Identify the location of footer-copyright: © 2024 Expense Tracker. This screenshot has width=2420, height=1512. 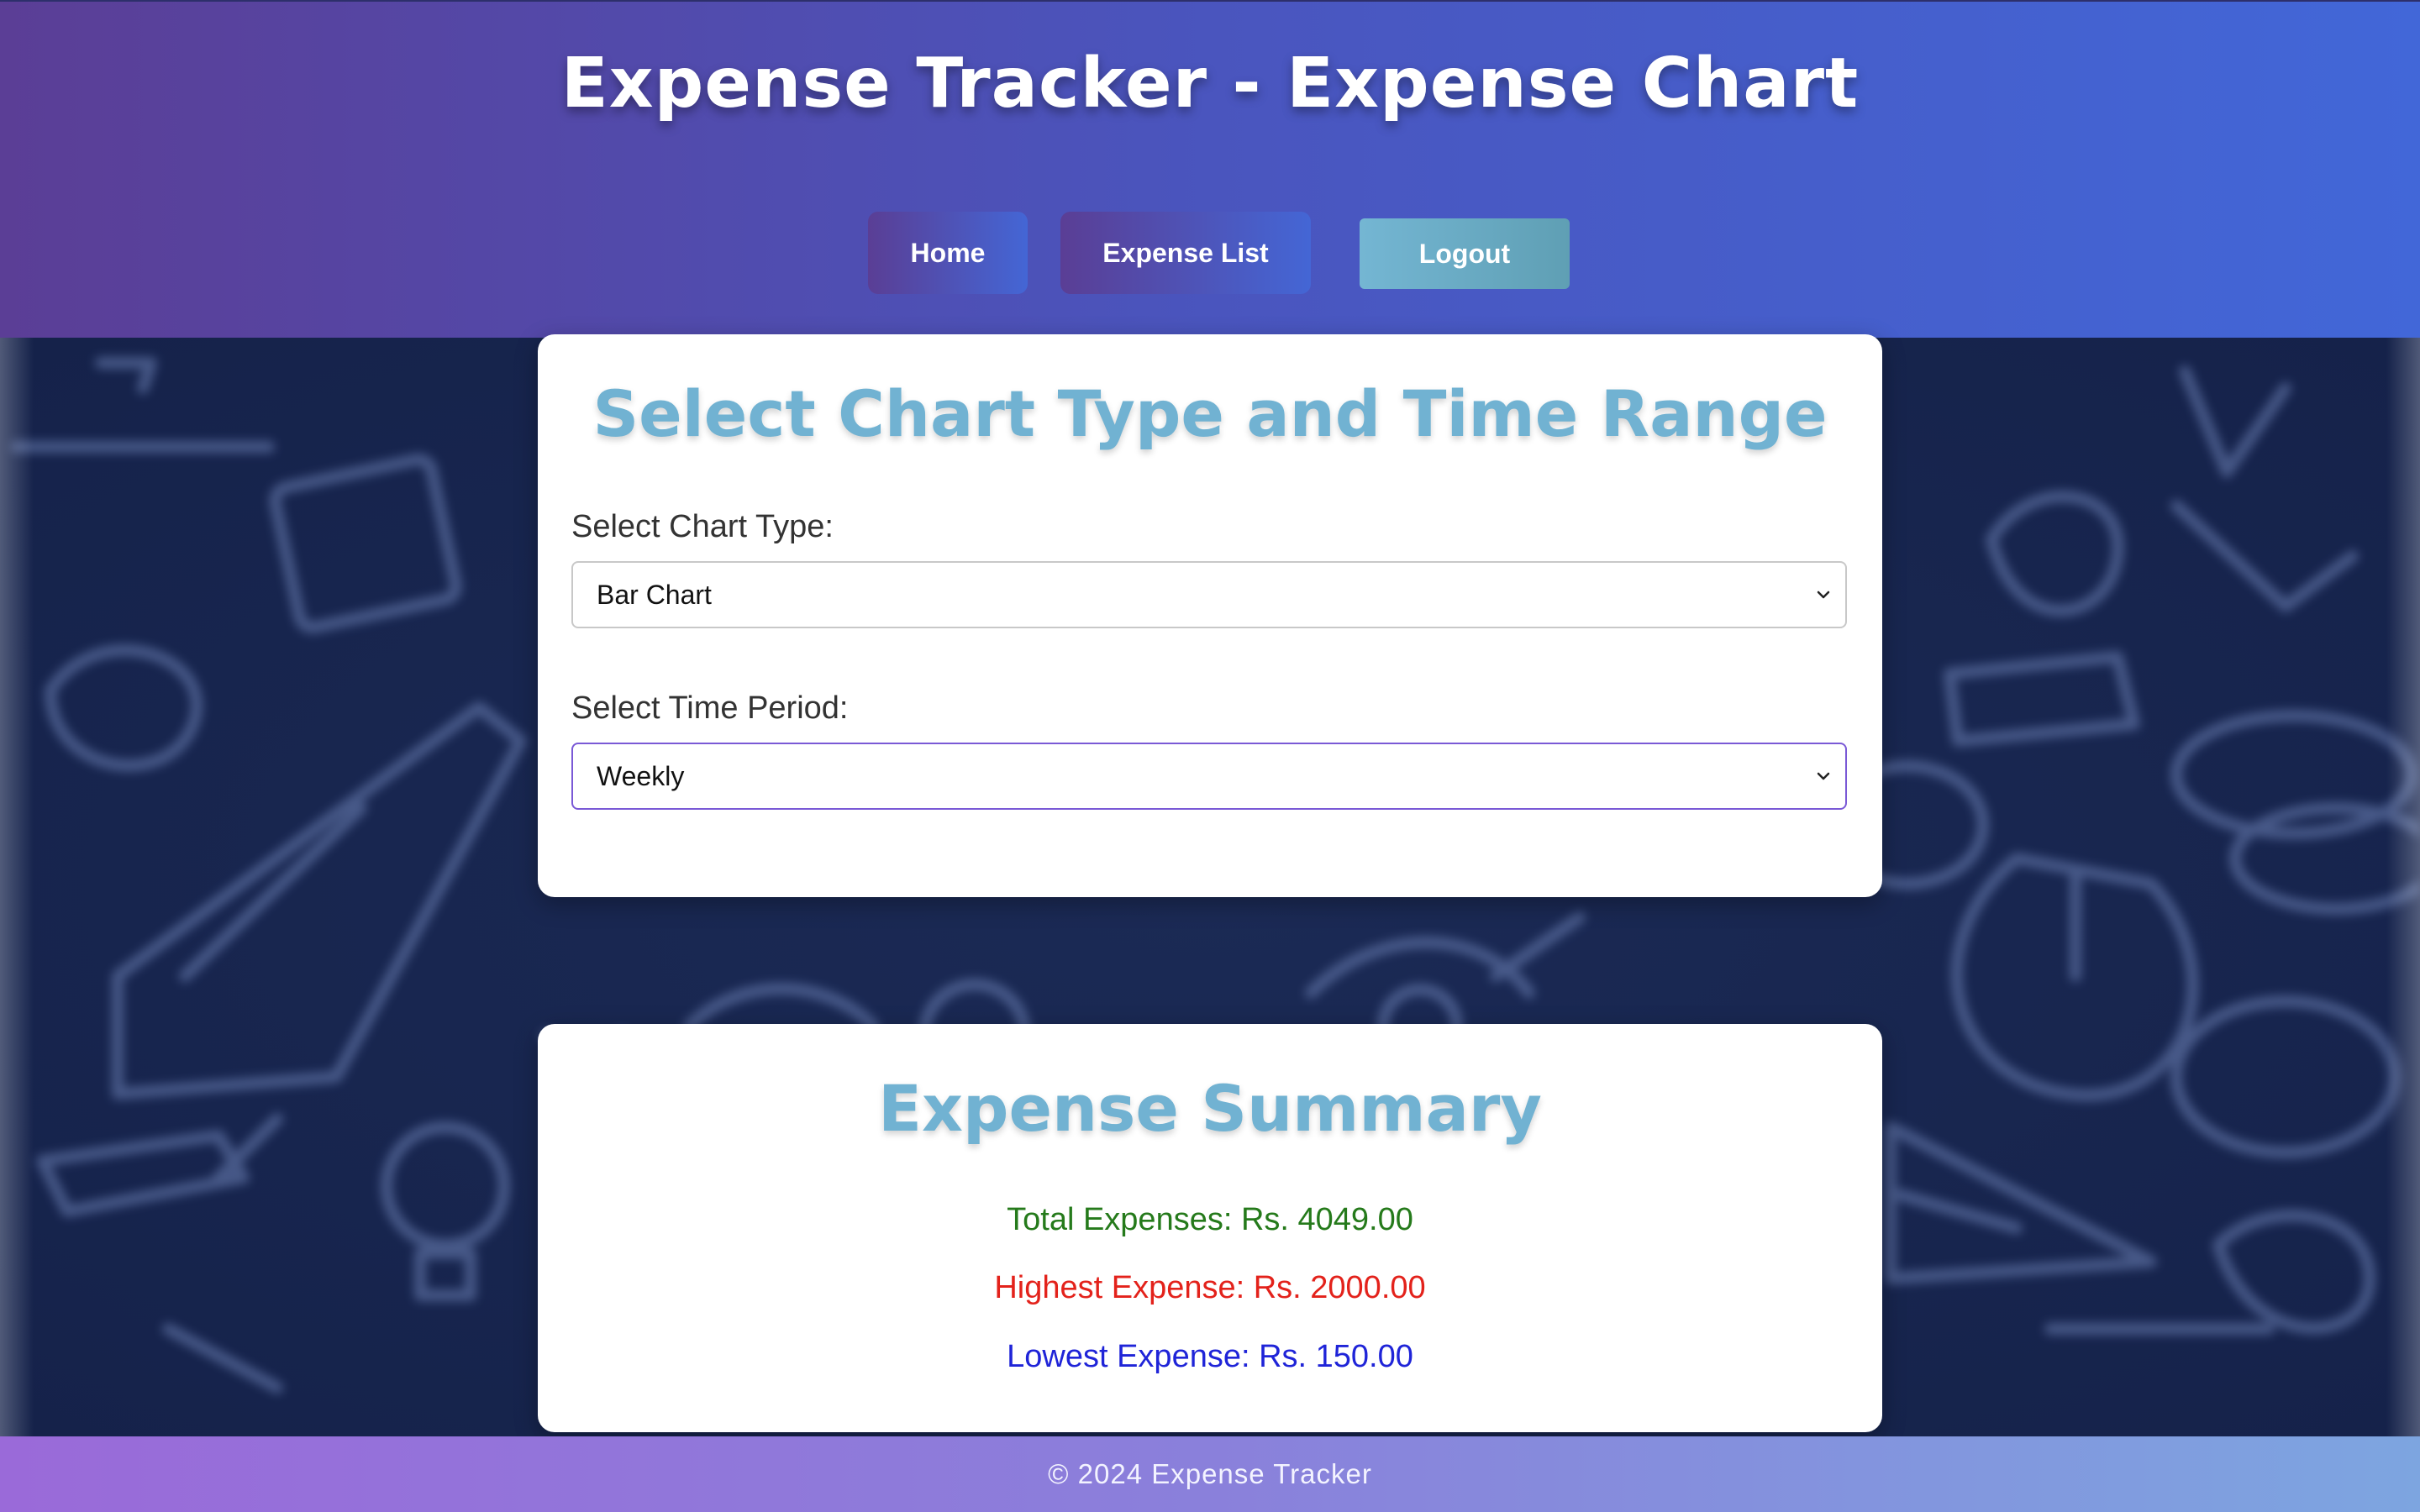
(1210, 1473).